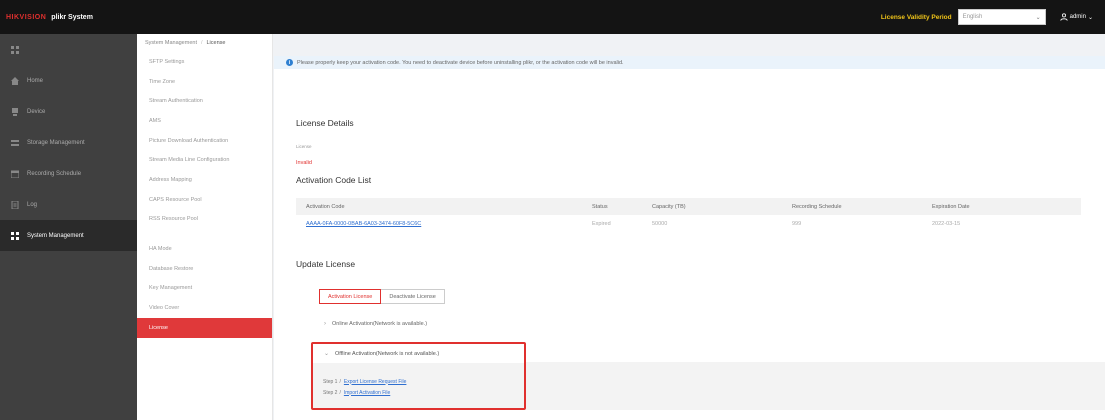 This screenshot has width=1105, height=420. What do you see at coordinates (204, 308) in the screenshot?
I see `sub-item-video-cover: Video Cover` at bounding box center [204, 308].